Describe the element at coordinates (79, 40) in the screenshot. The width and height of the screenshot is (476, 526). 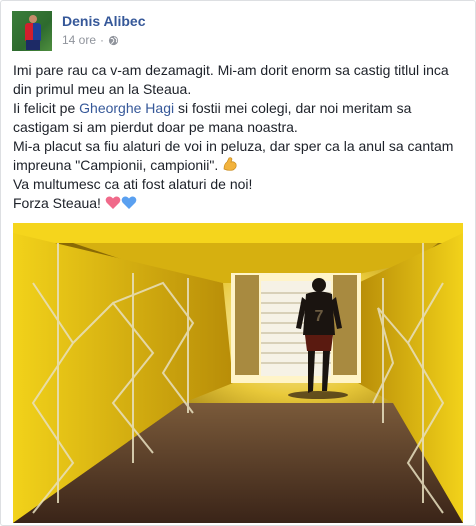
I see `post-time: 14 ore` at that location.